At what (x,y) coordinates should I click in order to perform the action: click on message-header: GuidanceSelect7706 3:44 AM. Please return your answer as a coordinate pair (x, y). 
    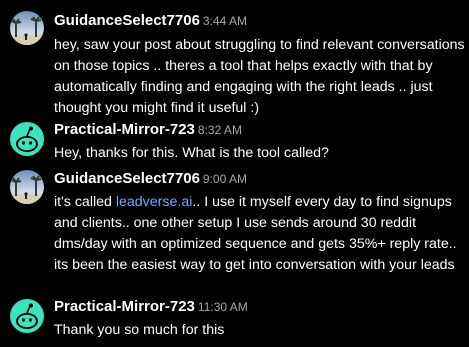
    Looking at the image, I should click on (150, 22).